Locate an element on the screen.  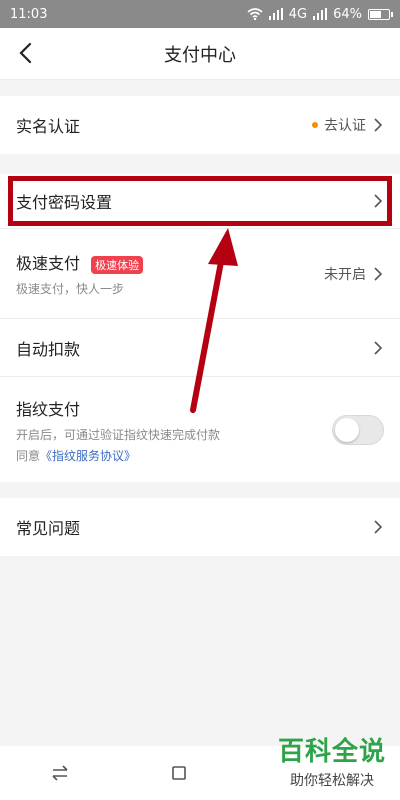
signal-icon is located at coordinates (275, 14).